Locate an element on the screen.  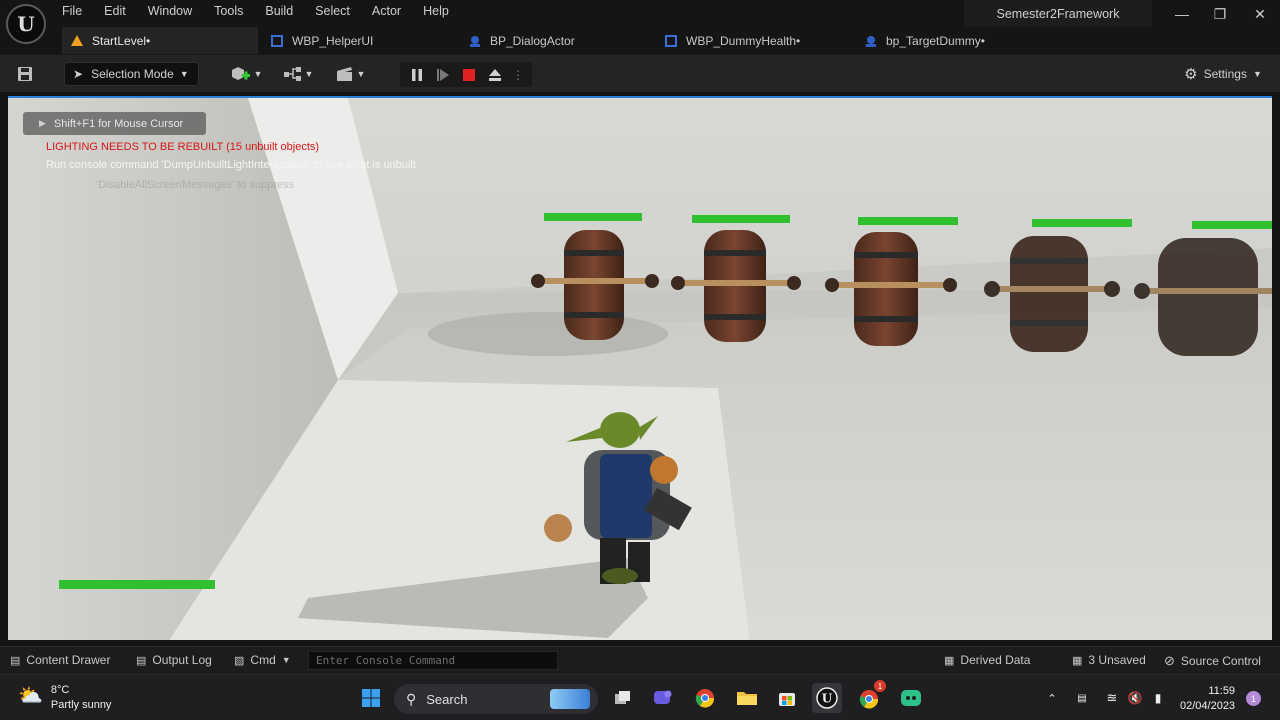
menu-build: Build is located at coordinates (279, 11).